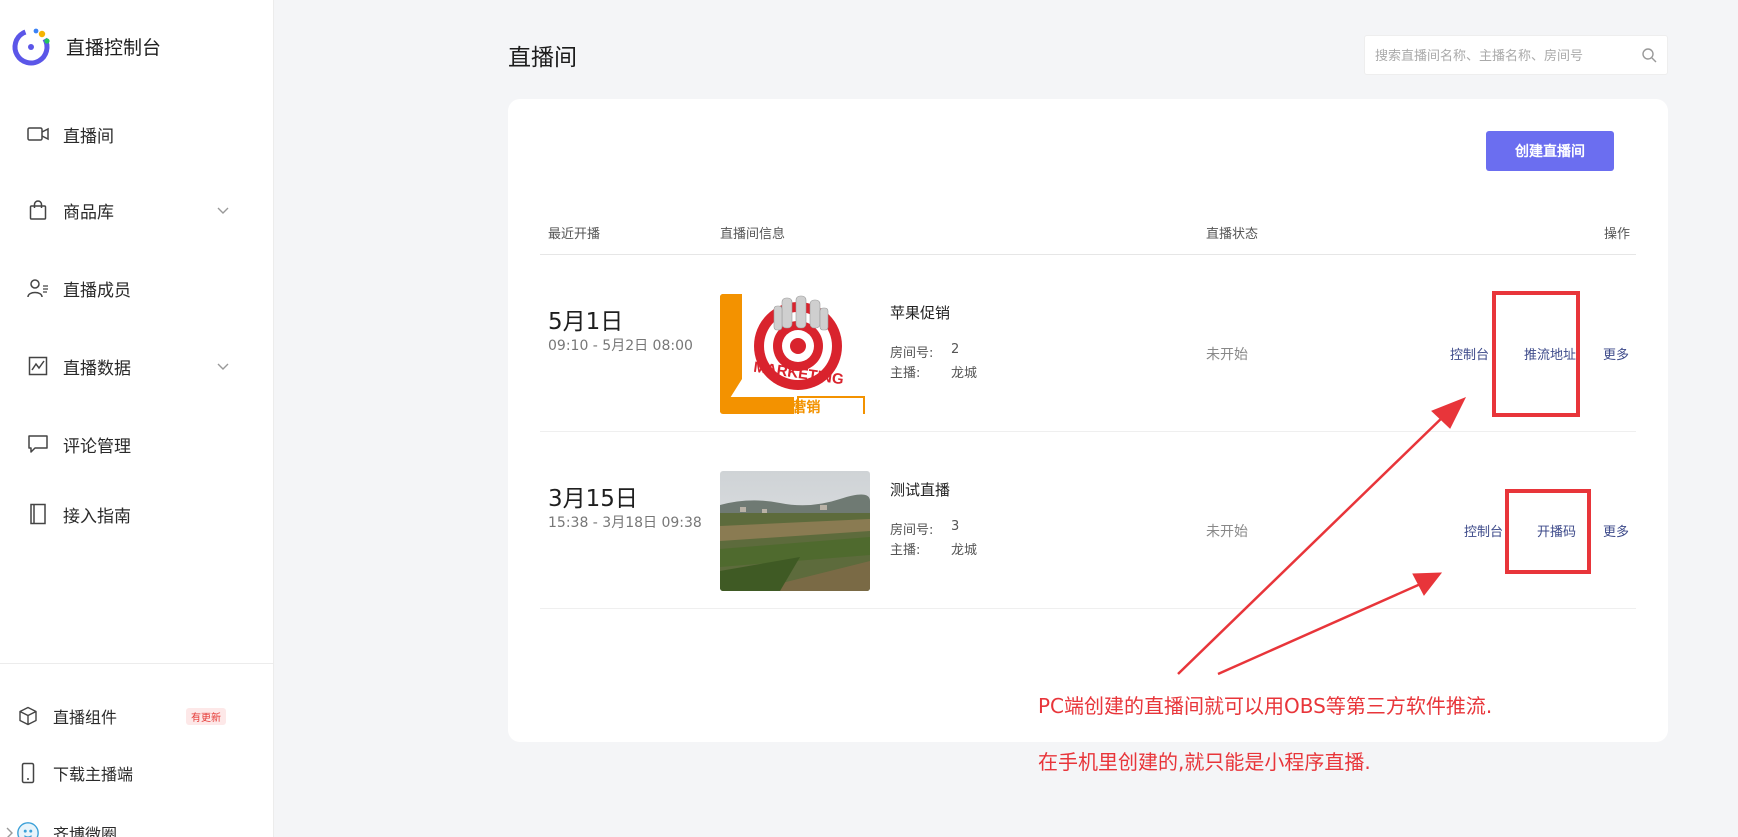 The image size is (1738, 837). I want to click on chart-icon, so click(38, 366).